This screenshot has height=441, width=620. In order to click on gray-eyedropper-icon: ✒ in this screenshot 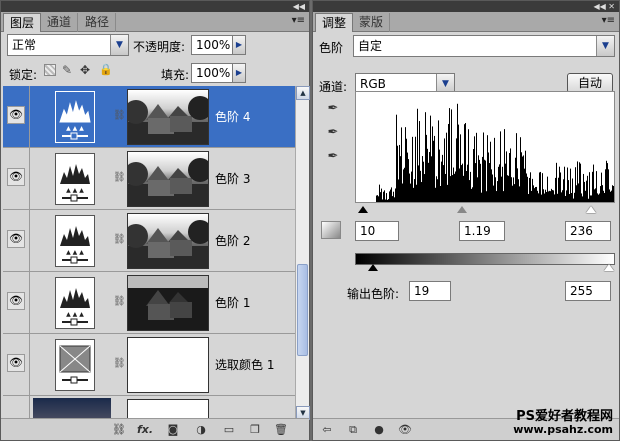, I will do `click(333, 134)`.